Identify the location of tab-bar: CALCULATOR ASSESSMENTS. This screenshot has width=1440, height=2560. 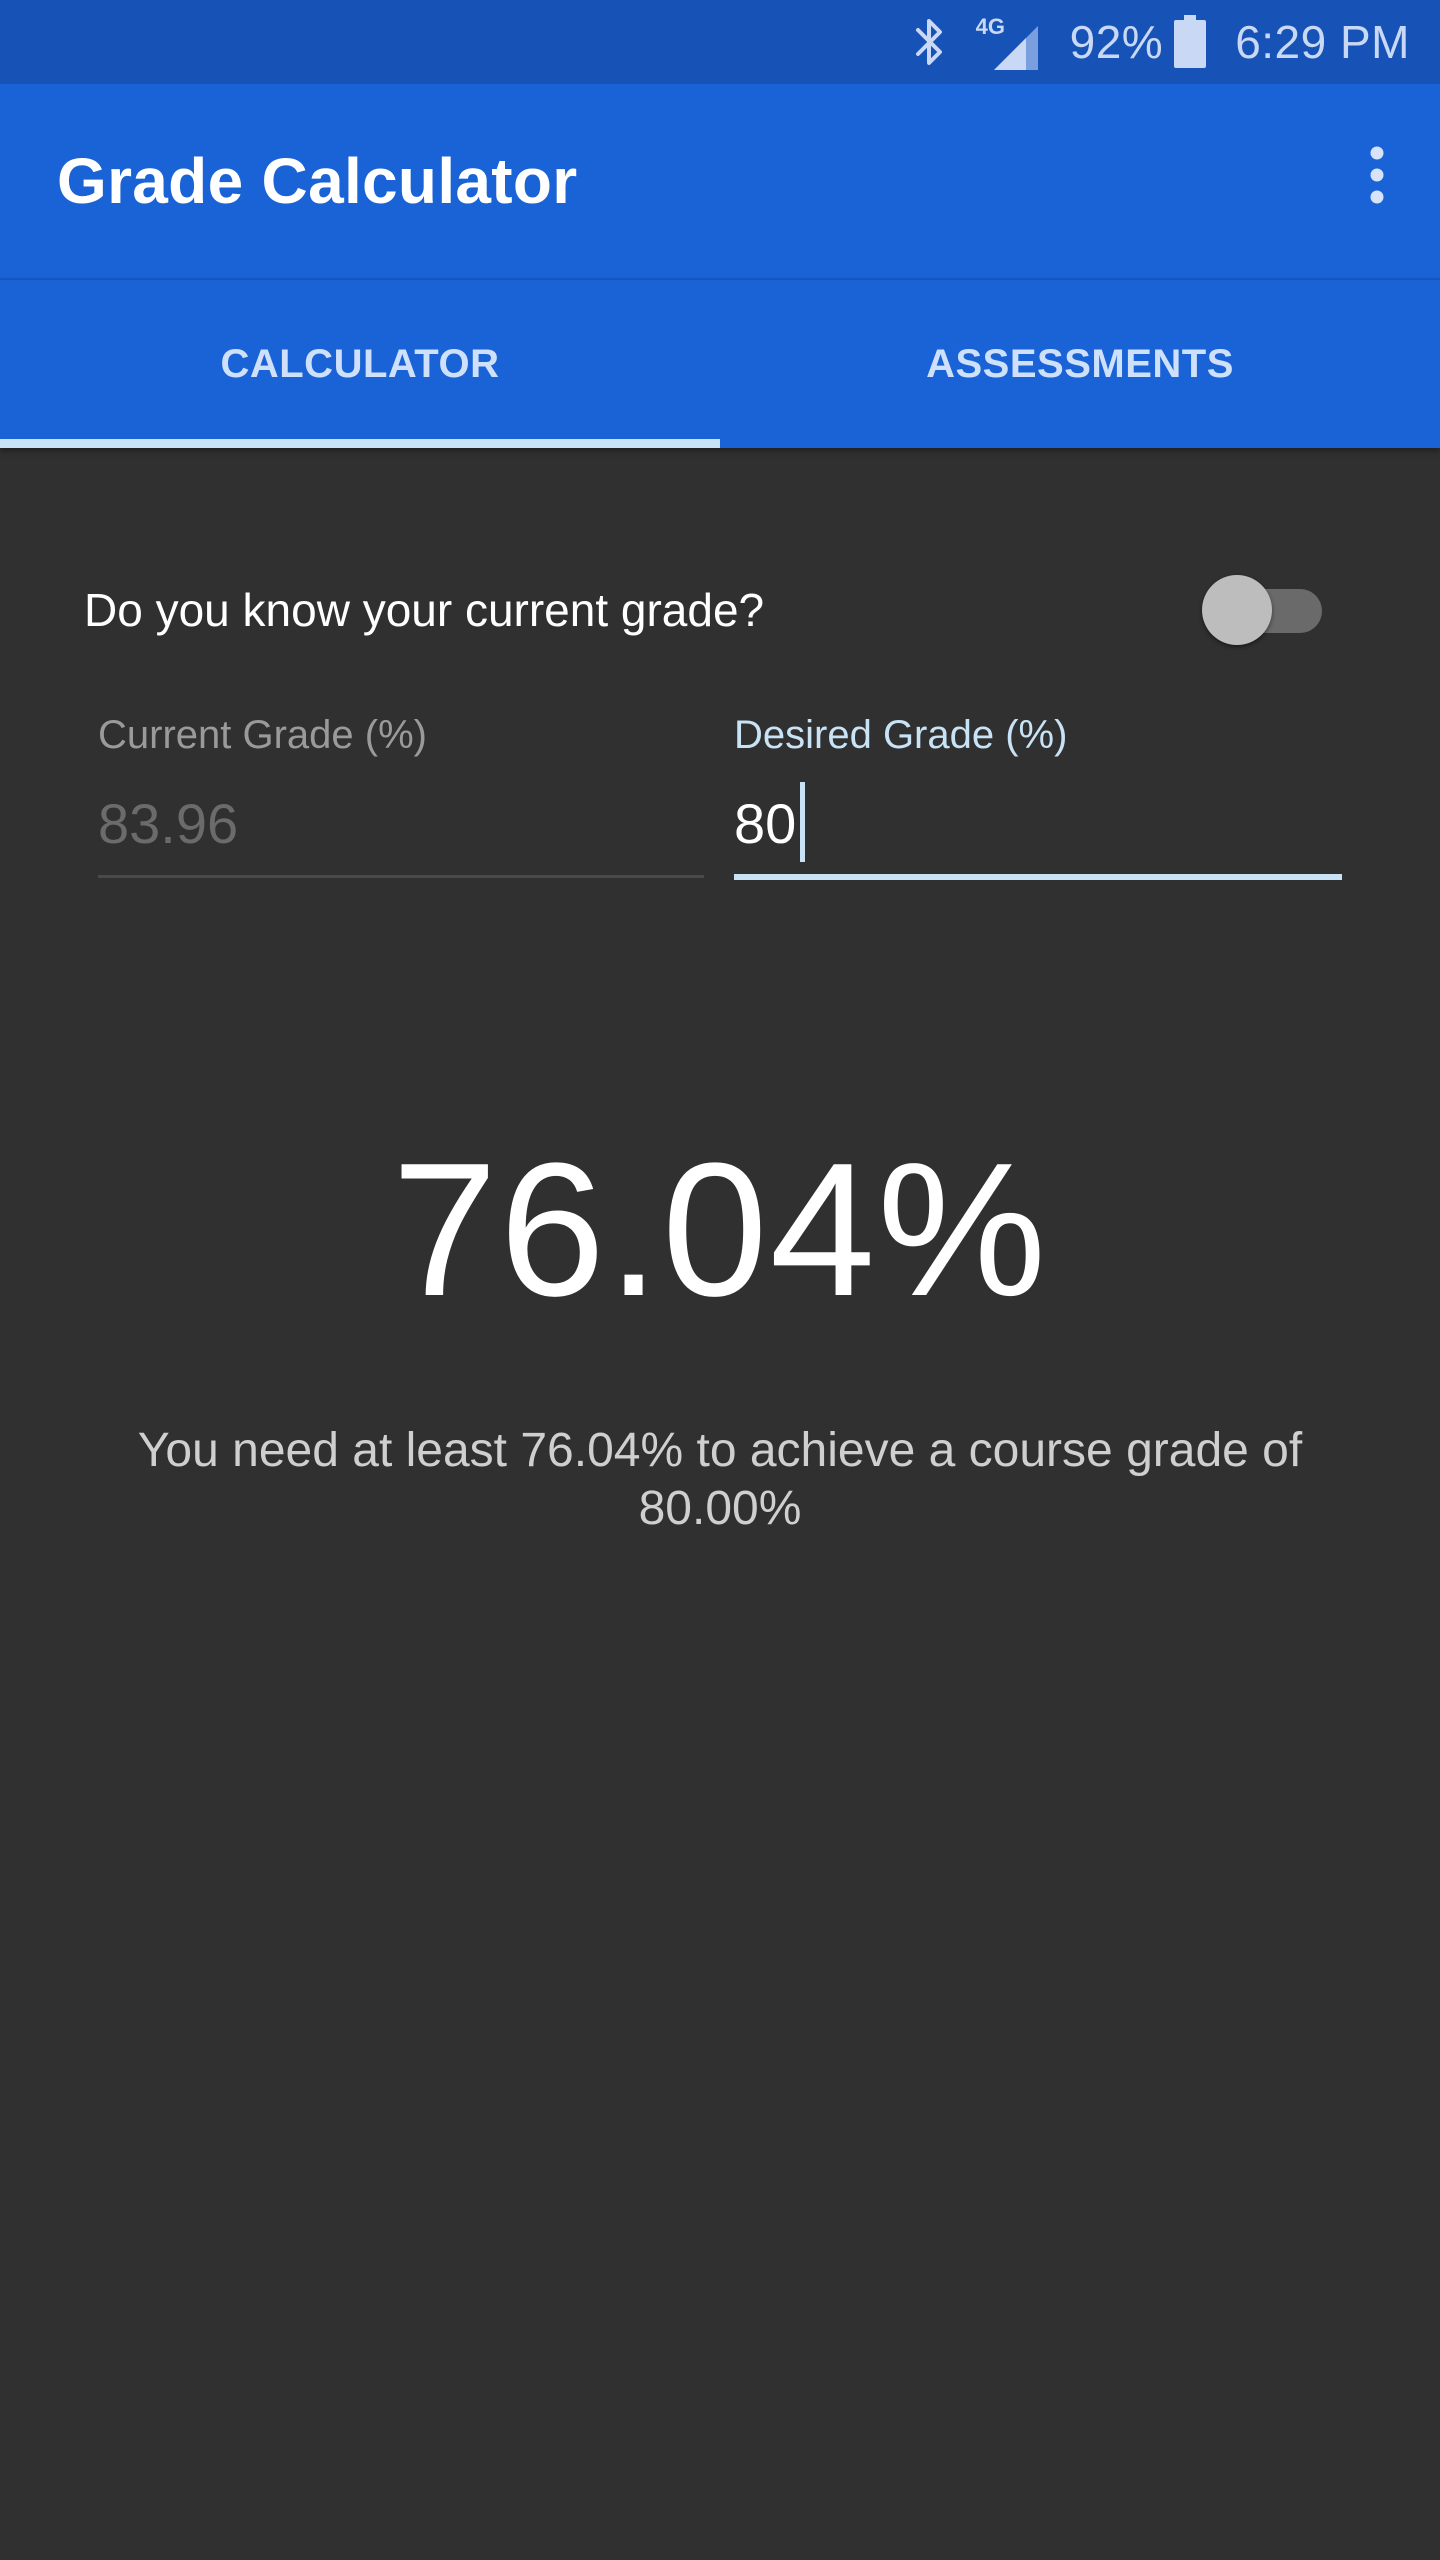
(720, 364).